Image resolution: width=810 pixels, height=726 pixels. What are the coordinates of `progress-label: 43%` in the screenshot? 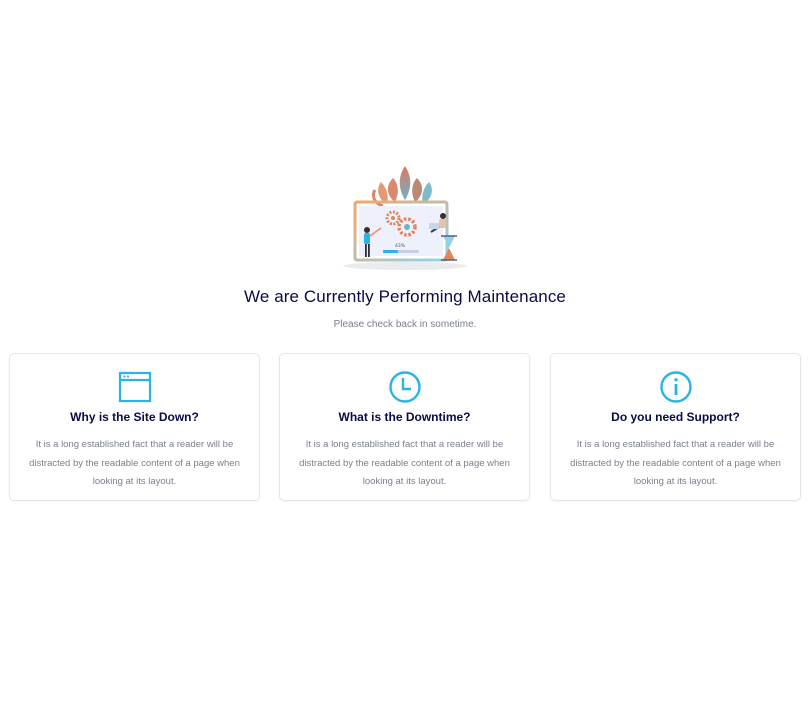 It's located at (400, 246).